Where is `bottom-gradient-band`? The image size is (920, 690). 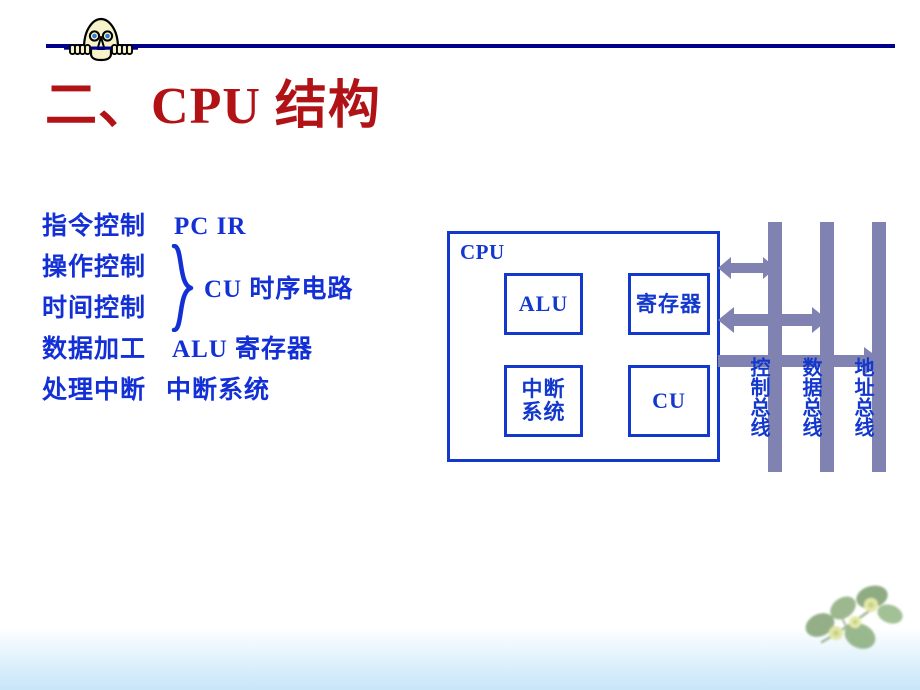 bottom-gradient-band is located at coordinates (460, 659).